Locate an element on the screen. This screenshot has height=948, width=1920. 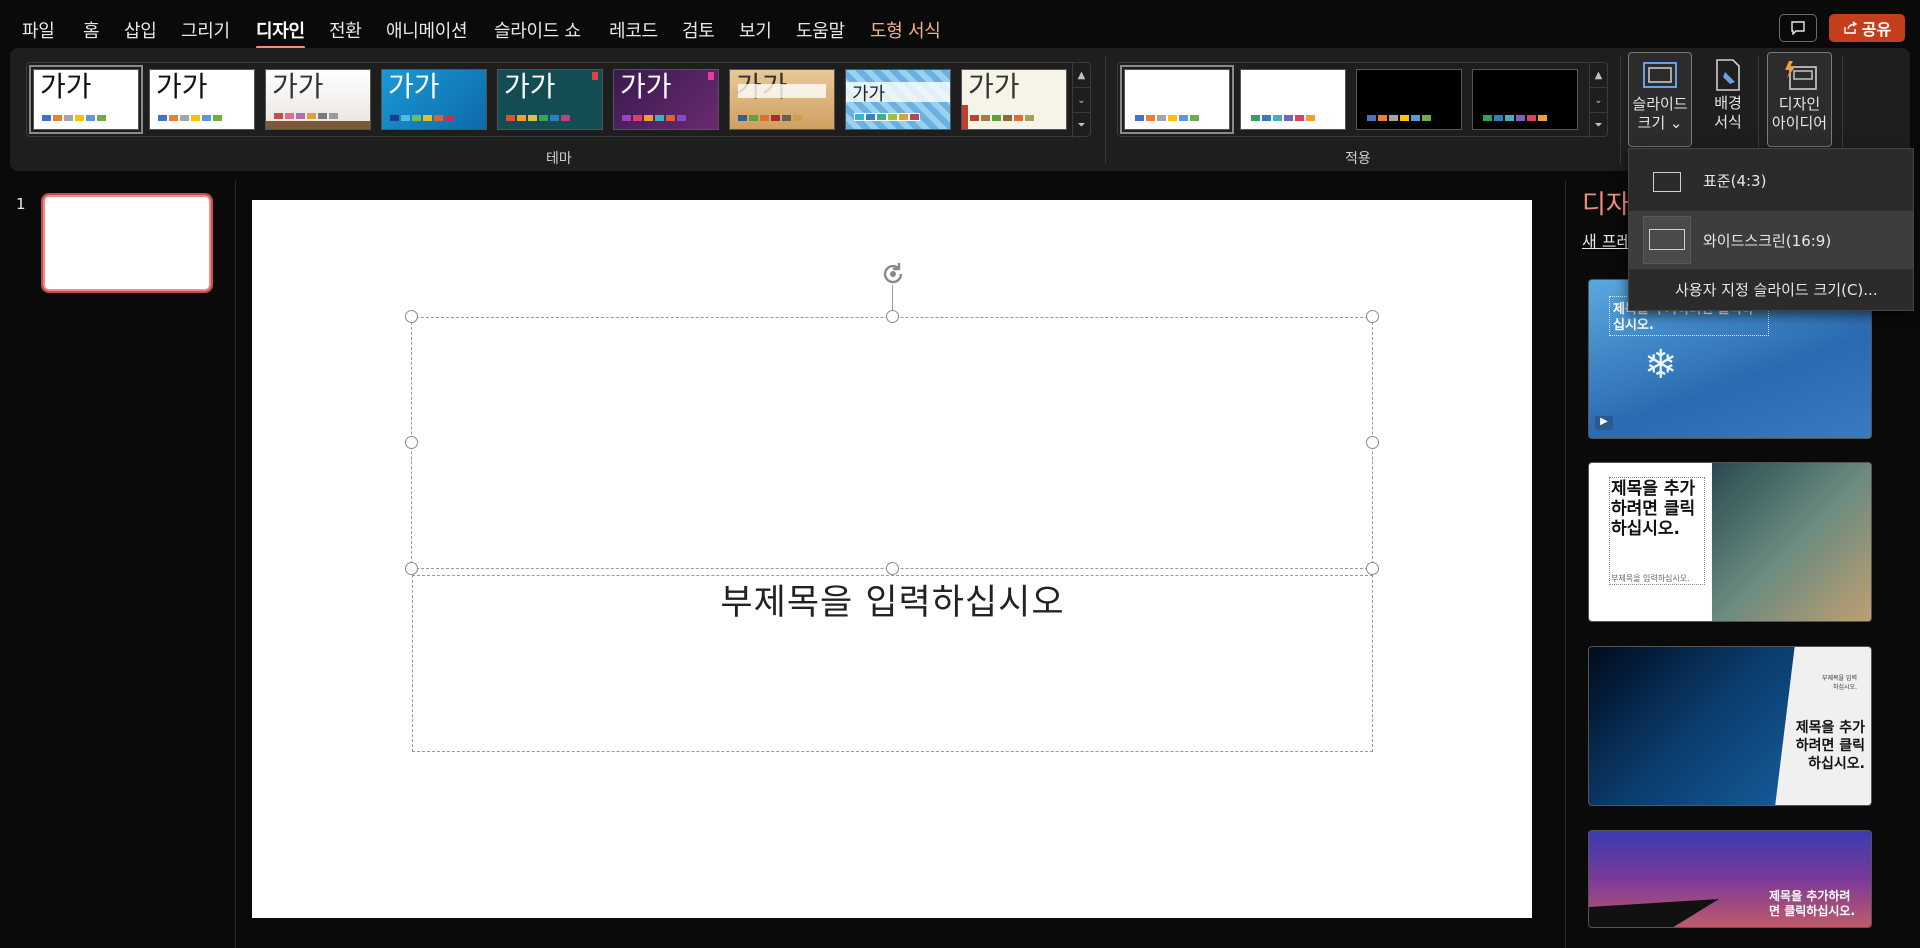
theme-gallery: 가가 is located at coordinates (318, 99).